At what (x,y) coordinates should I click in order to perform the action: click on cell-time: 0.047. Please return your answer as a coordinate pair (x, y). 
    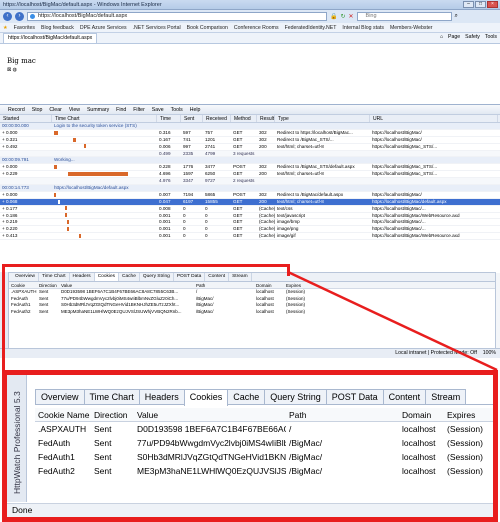
    Looking at the image, I should click on (165, 201).